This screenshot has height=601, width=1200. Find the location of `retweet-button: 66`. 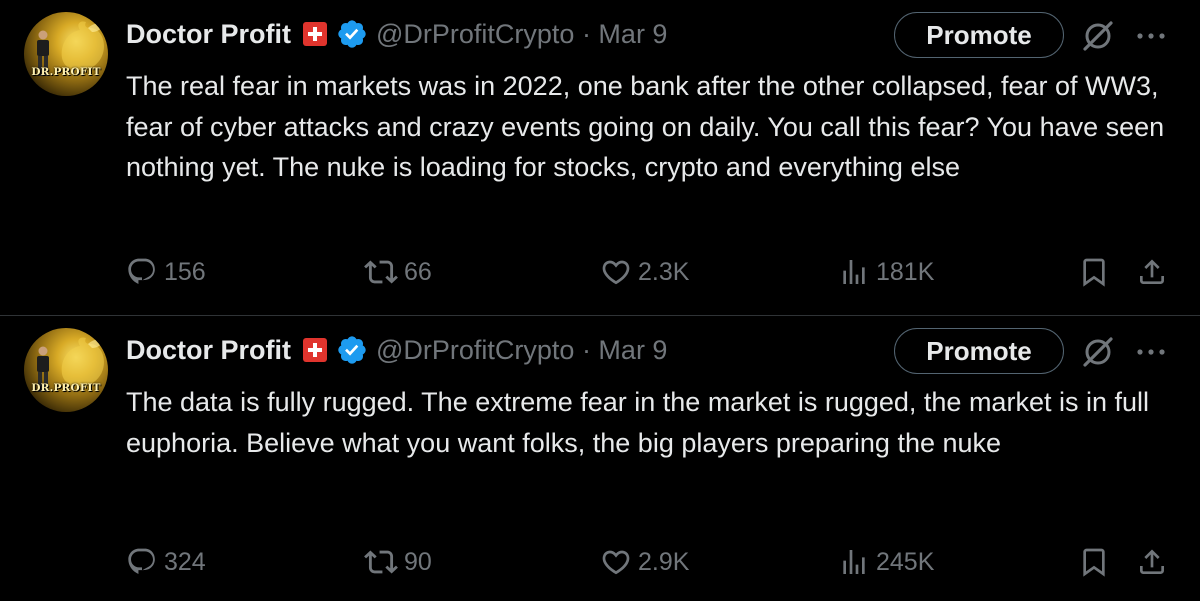

retweet-button: 66 is located at coordinates (398, 272).